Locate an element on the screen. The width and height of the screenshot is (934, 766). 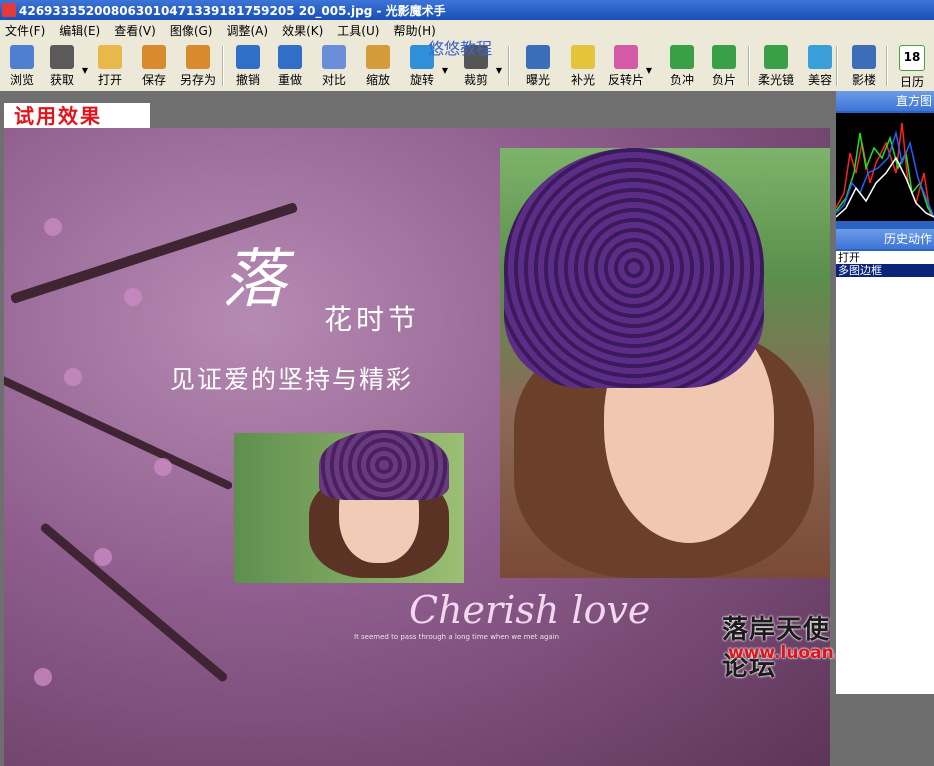
toolbar-label: 旋转 is located at coordinates (421, 80).